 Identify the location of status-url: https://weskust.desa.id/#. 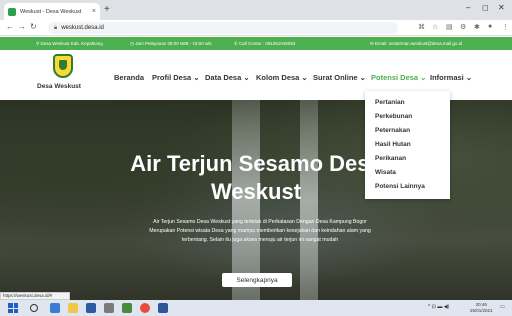
(35, 296).